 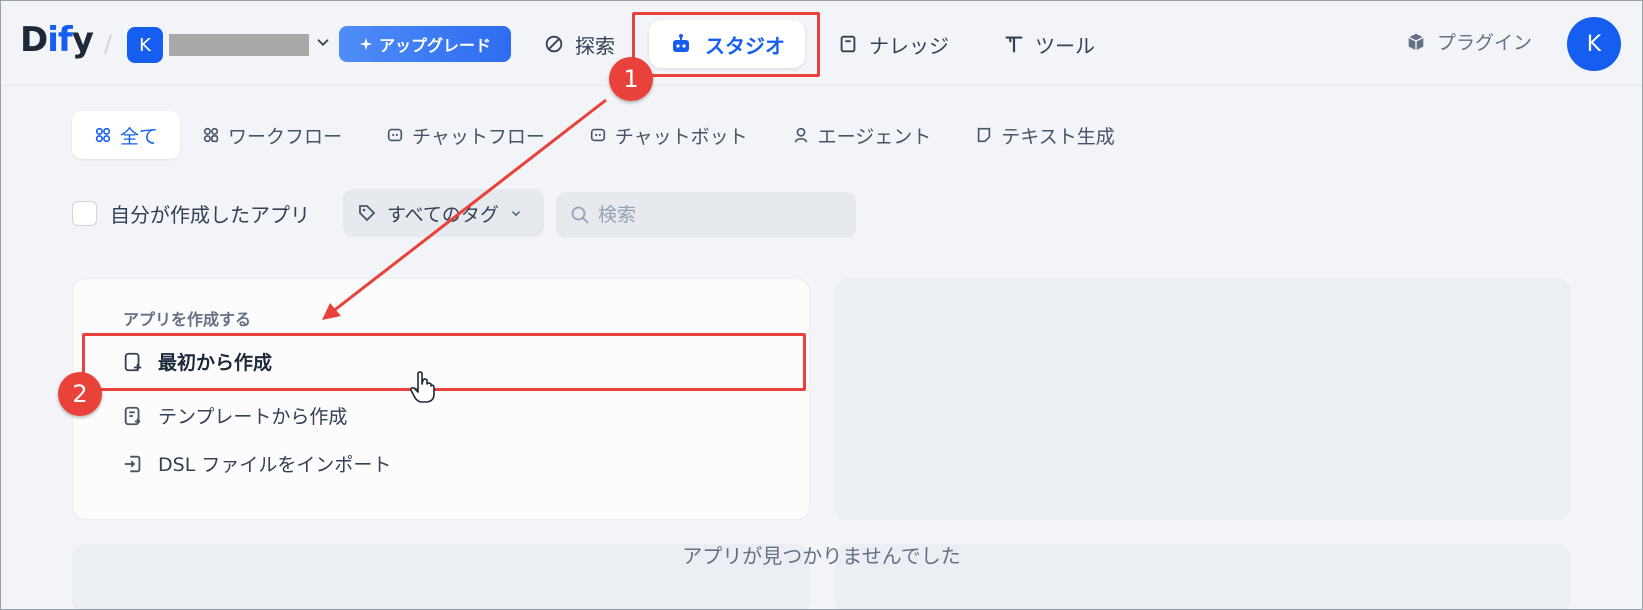 I want to click on workflow-icon, so click(x=211, y=135).